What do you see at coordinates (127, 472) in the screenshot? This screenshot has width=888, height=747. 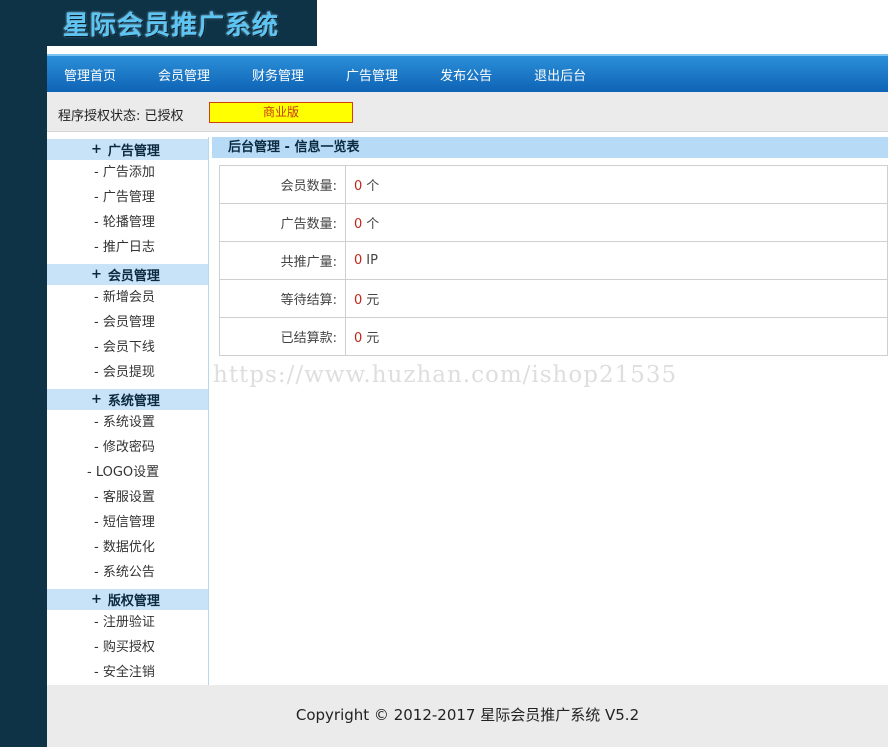 I see `sidebar-item-logo-settings: - LOGO设置` at bounding box center [127, 472].